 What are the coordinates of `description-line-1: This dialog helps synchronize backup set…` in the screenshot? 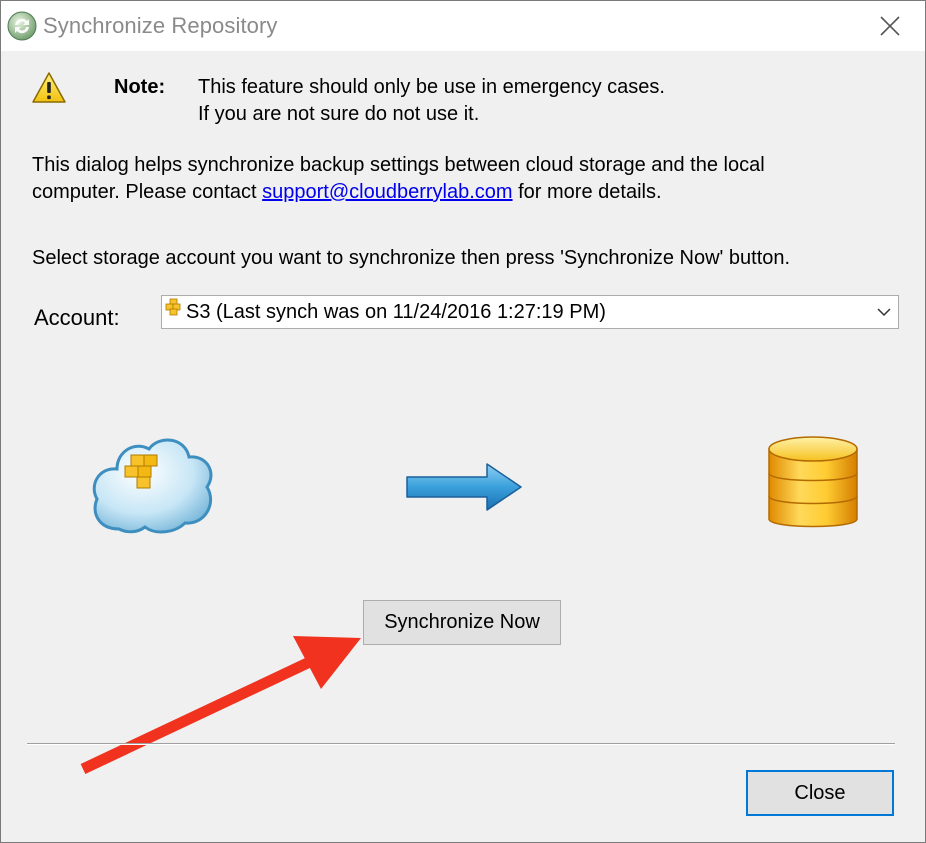 It's located at (398, 165).